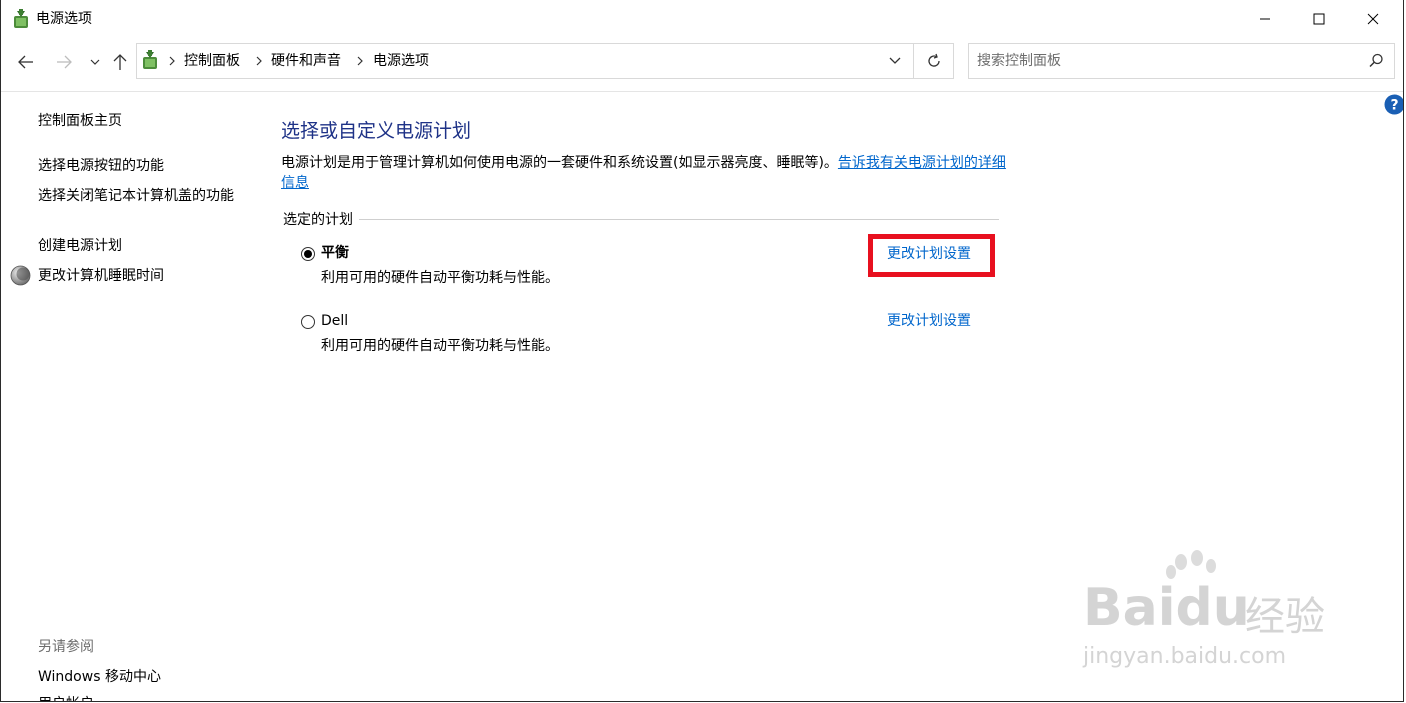 Image resolution: width=1406 pixels, height=703 pixels. What do you see at coordinates (1166, 608) in the screenshot?
I see `watermark-brand: Baidu` at bounding box center [1166, 608].